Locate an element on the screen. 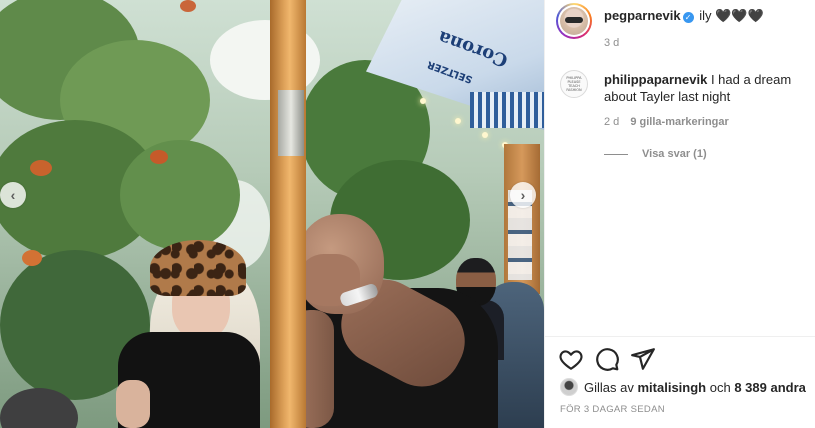 Image resolution: width=815 pixels, height=428 pixels. author-avatar-image is located at coordinates (574, 21).